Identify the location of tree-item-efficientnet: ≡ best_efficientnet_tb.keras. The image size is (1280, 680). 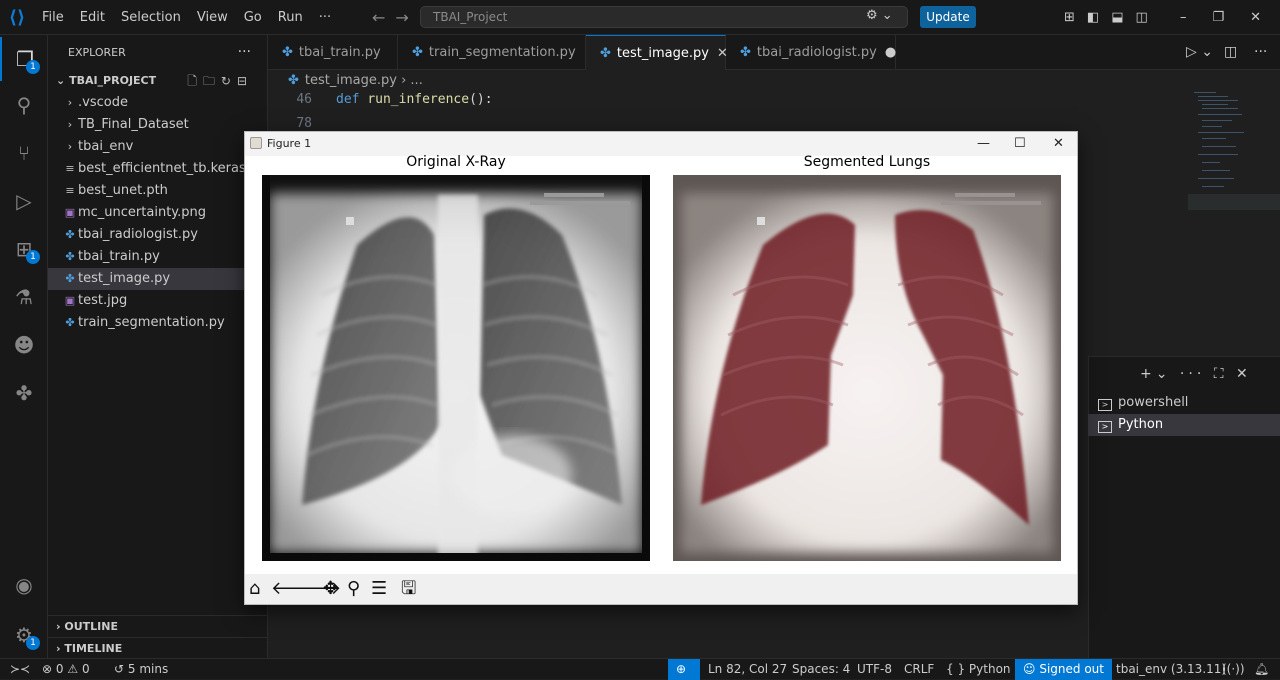
(157, 169).